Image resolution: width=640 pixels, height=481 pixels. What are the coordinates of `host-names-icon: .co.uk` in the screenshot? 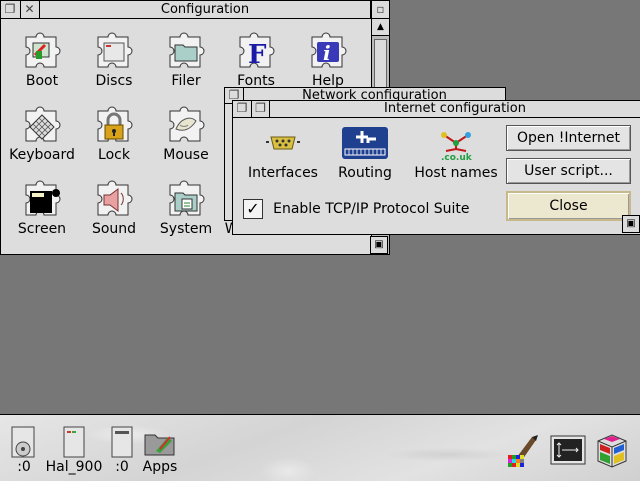 It's located at (457, 146).